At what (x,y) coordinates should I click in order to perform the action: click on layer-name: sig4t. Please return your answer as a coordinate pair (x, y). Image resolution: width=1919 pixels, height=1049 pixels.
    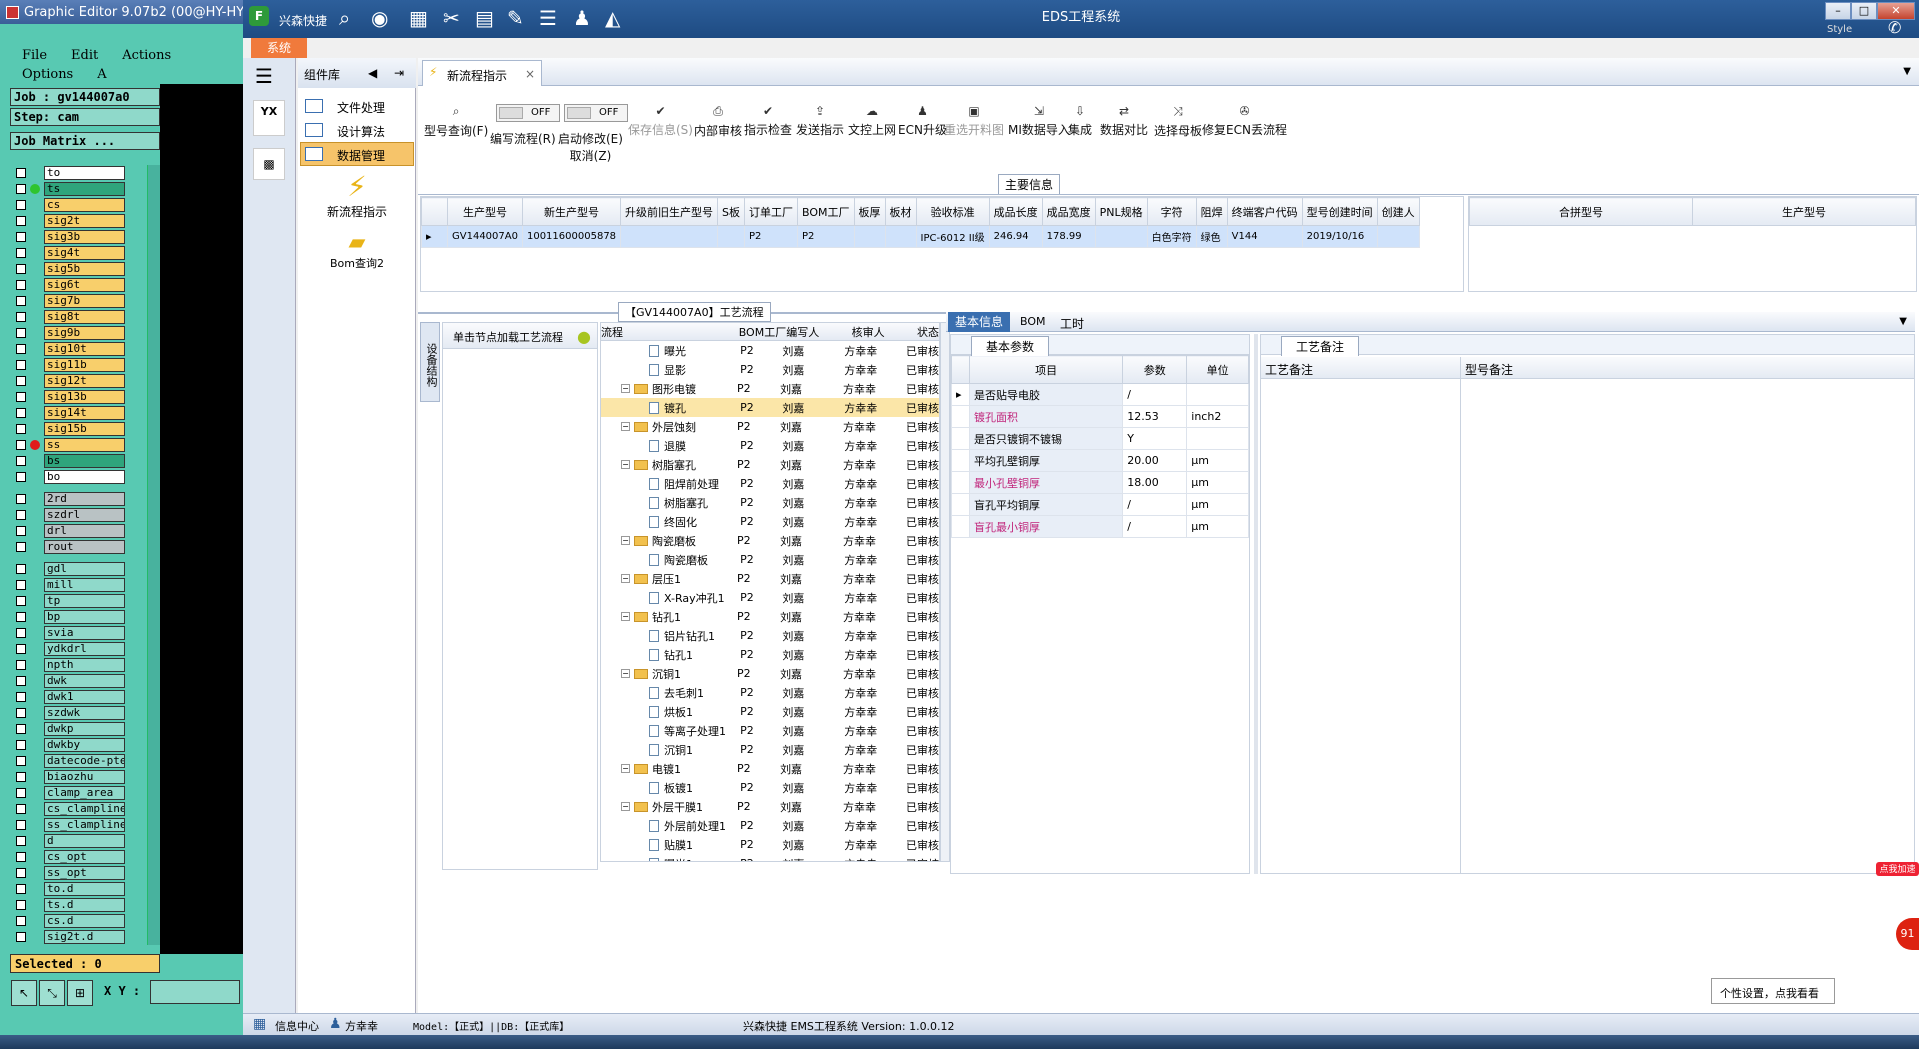
    Looking at the image, I should click on (84, 253).